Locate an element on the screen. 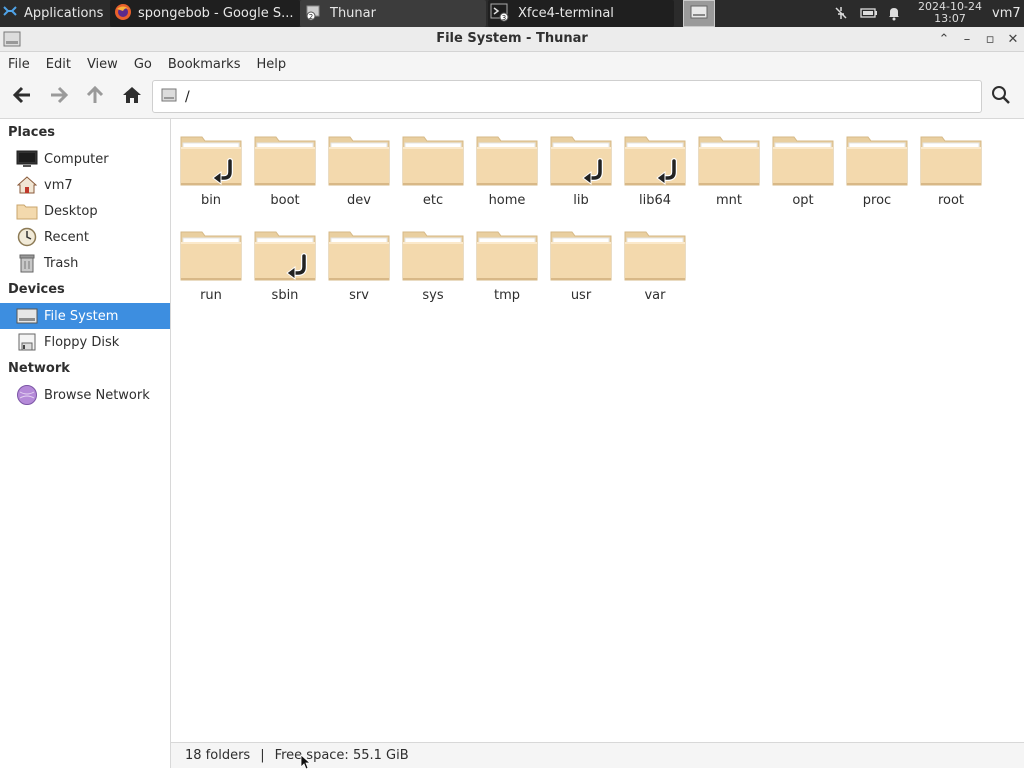 Image resolution: width=1024 pixels, height=774 pixels. window-shade-button: ⌃ is located at coordinates (944, 39).